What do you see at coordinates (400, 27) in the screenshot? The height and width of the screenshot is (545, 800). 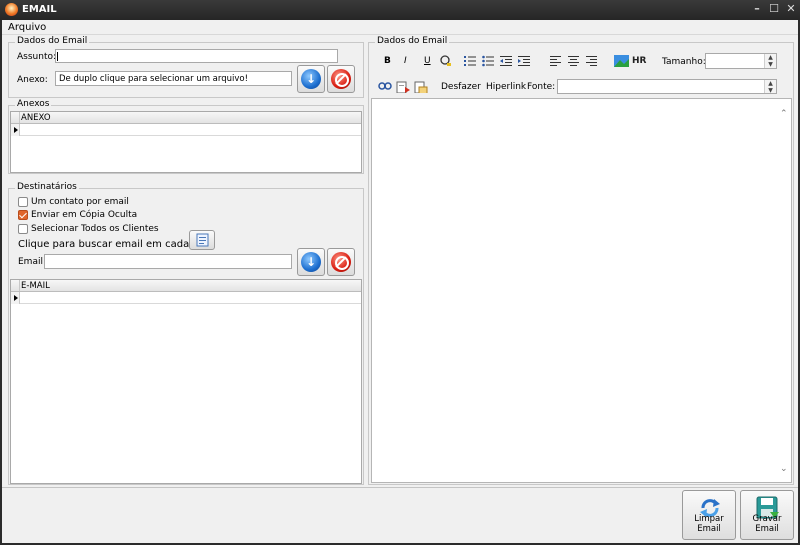 I see `menu-bar: Arquivo` at bounding box center [400, 27].